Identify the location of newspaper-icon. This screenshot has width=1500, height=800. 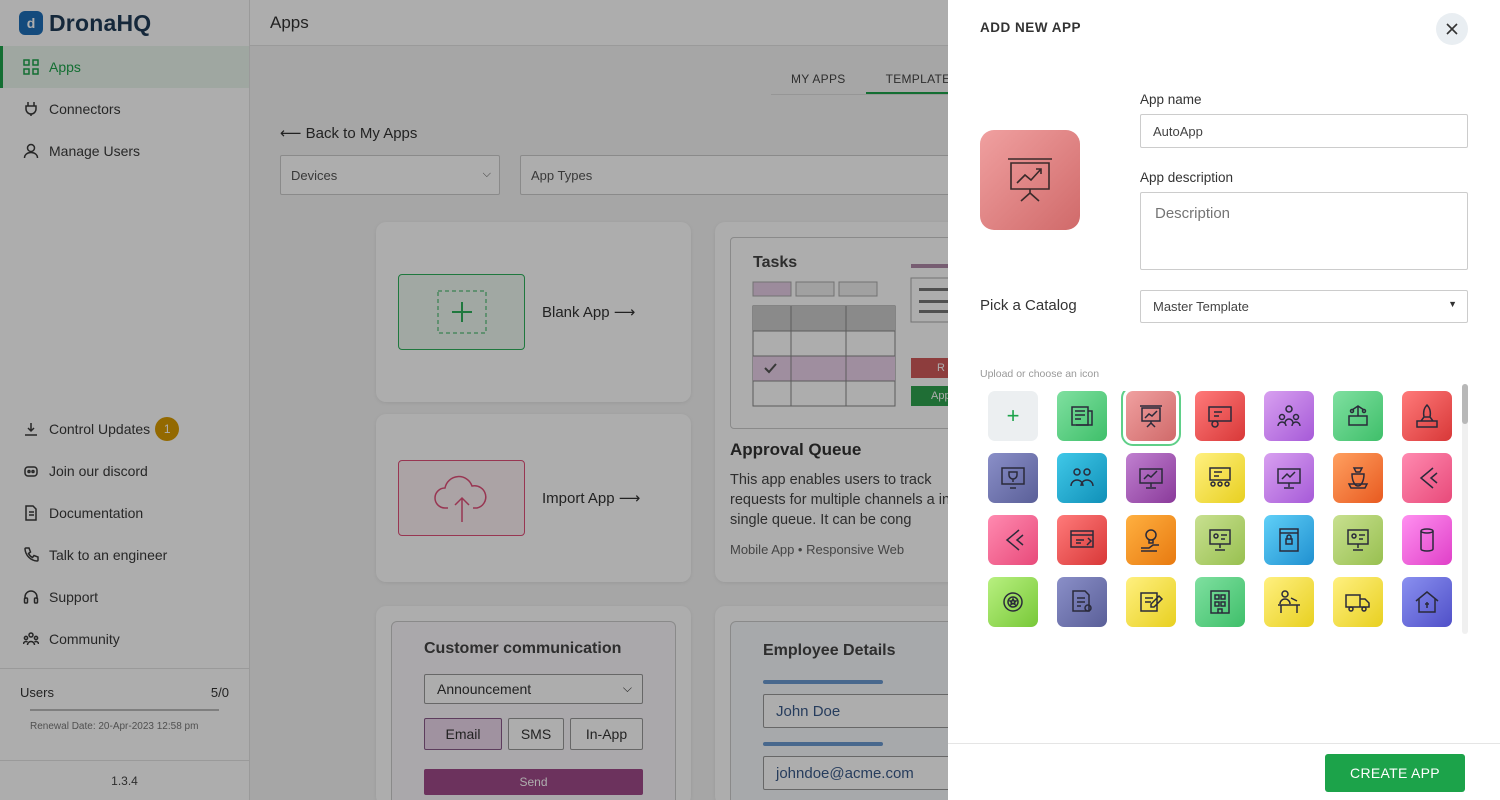
(1082, 416).